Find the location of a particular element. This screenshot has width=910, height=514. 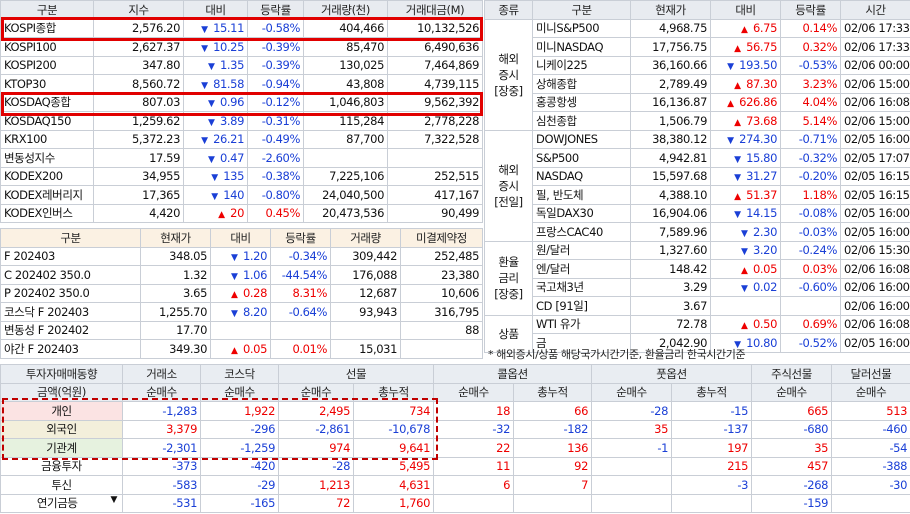

investor-row: 금융투자 -373 -420 -28 5,495 11 92 215 457 -388 is located at coordinates (455, 466).